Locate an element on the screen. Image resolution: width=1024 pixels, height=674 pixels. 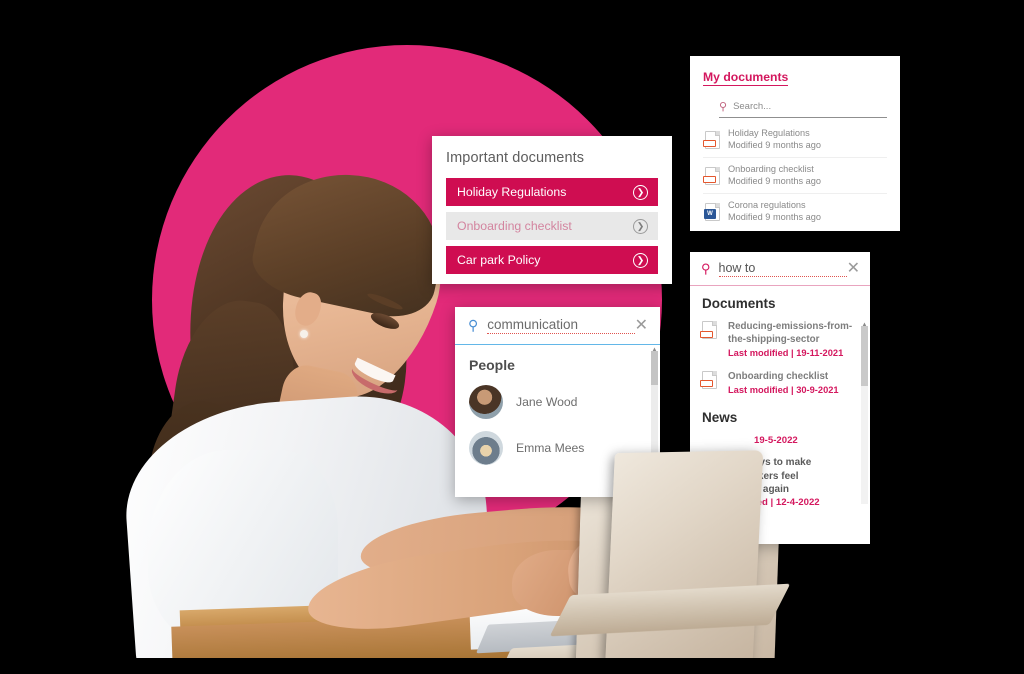
doc-label: Onboarding checklist is located at coordinates (514, 226).